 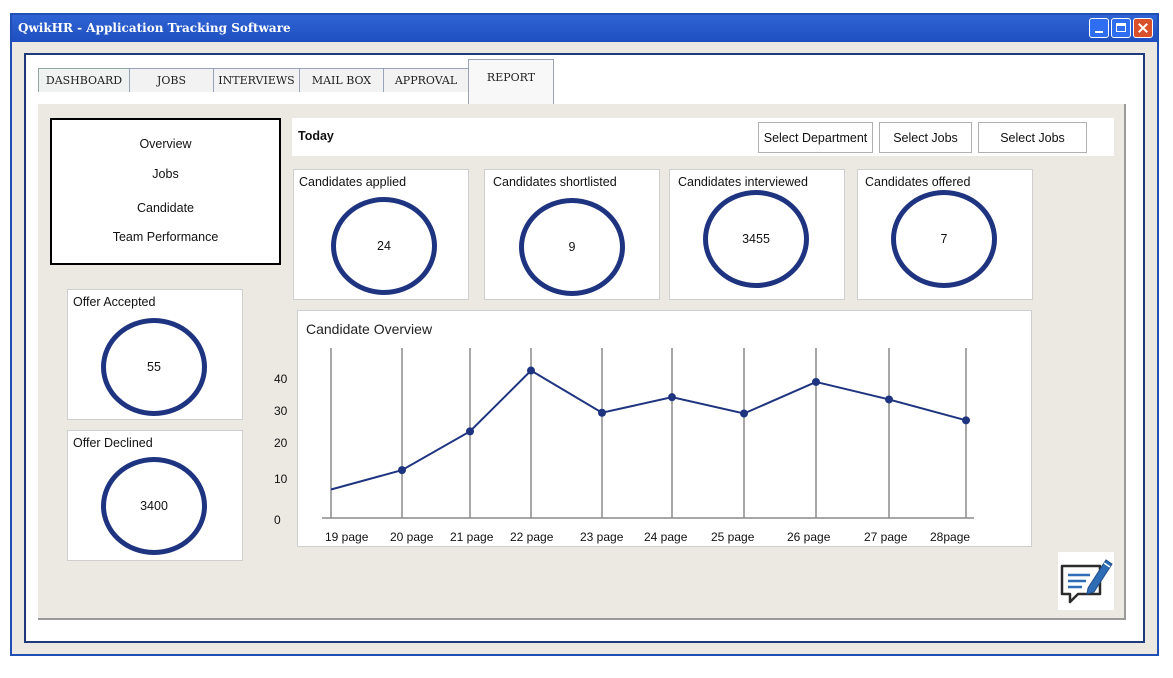 What do you see at coordinates (925, 137) in the screenshot?
I see `select-jobs-button: Select Jobs` at bounding box center [925, 137].